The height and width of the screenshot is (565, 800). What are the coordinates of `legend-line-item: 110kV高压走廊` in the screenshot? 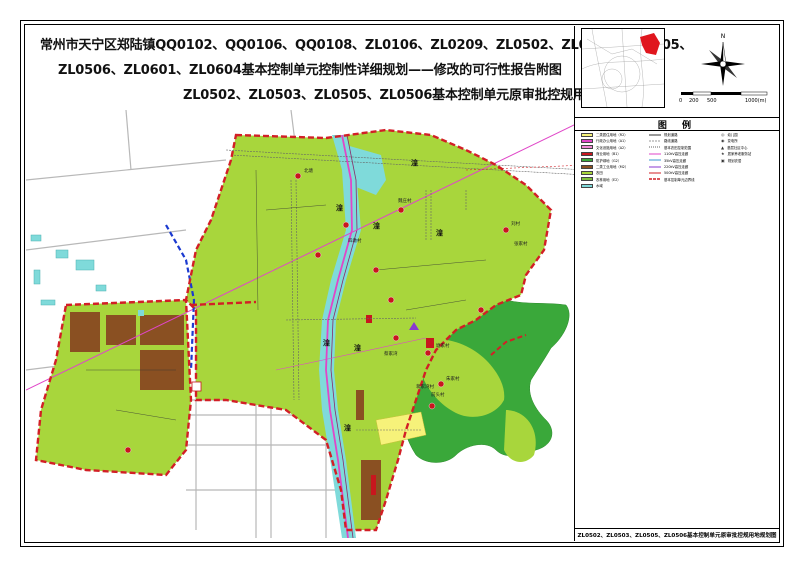 It's located at (668, 153).